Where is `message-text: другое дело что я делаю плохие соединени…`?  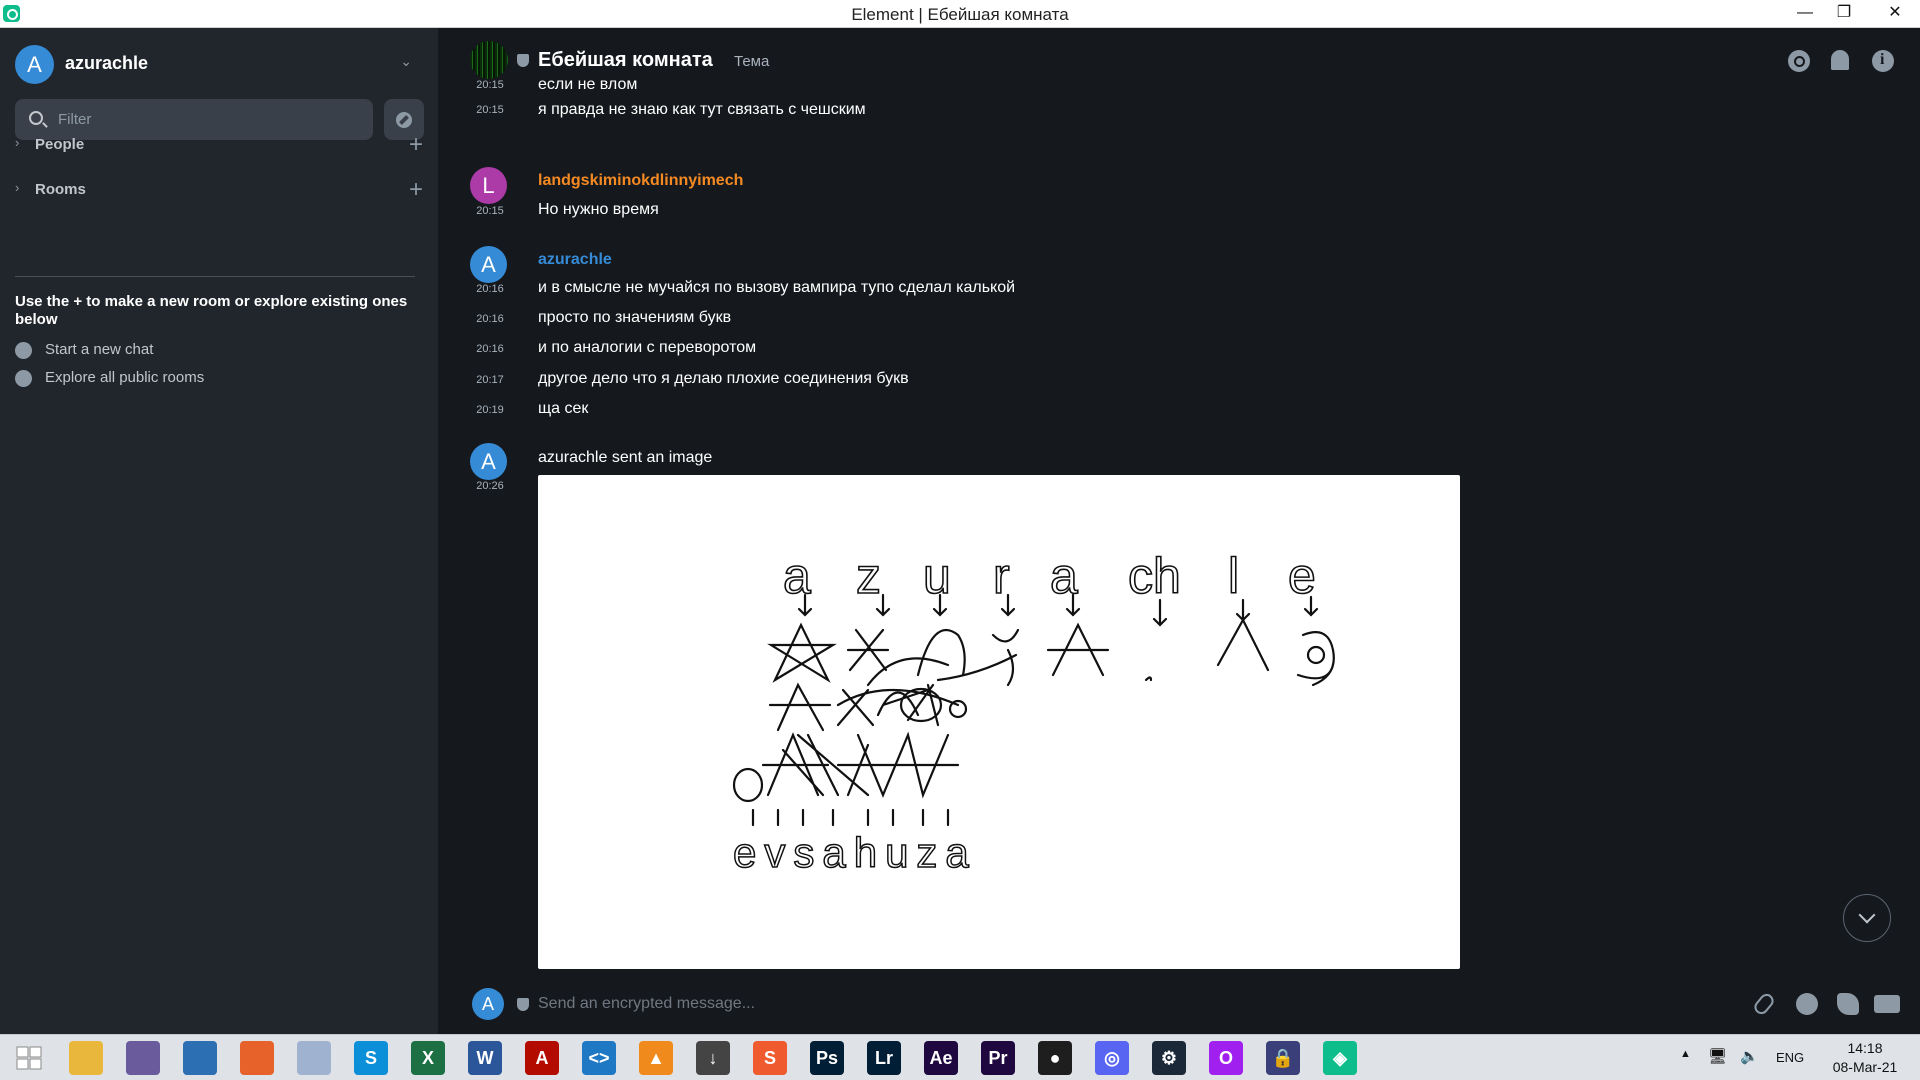
message-text: другое дело что я делаю плохие соединени… is located at coordinates (723, 378).